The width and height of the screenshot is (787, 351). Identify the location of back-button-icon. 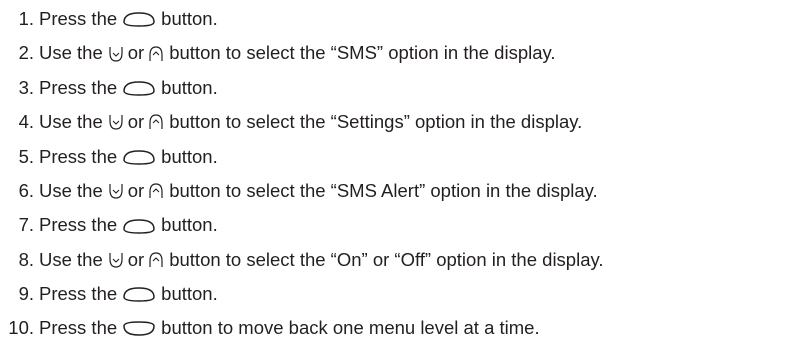
(139, 329).